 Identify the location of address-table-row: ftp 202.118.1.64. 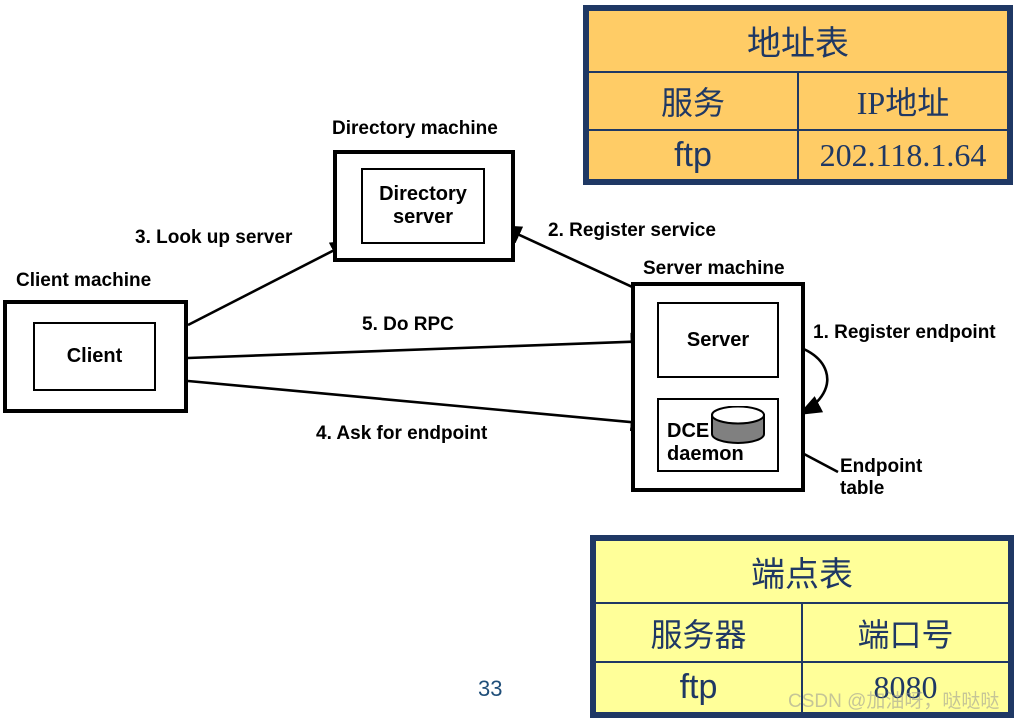
(798, 155).